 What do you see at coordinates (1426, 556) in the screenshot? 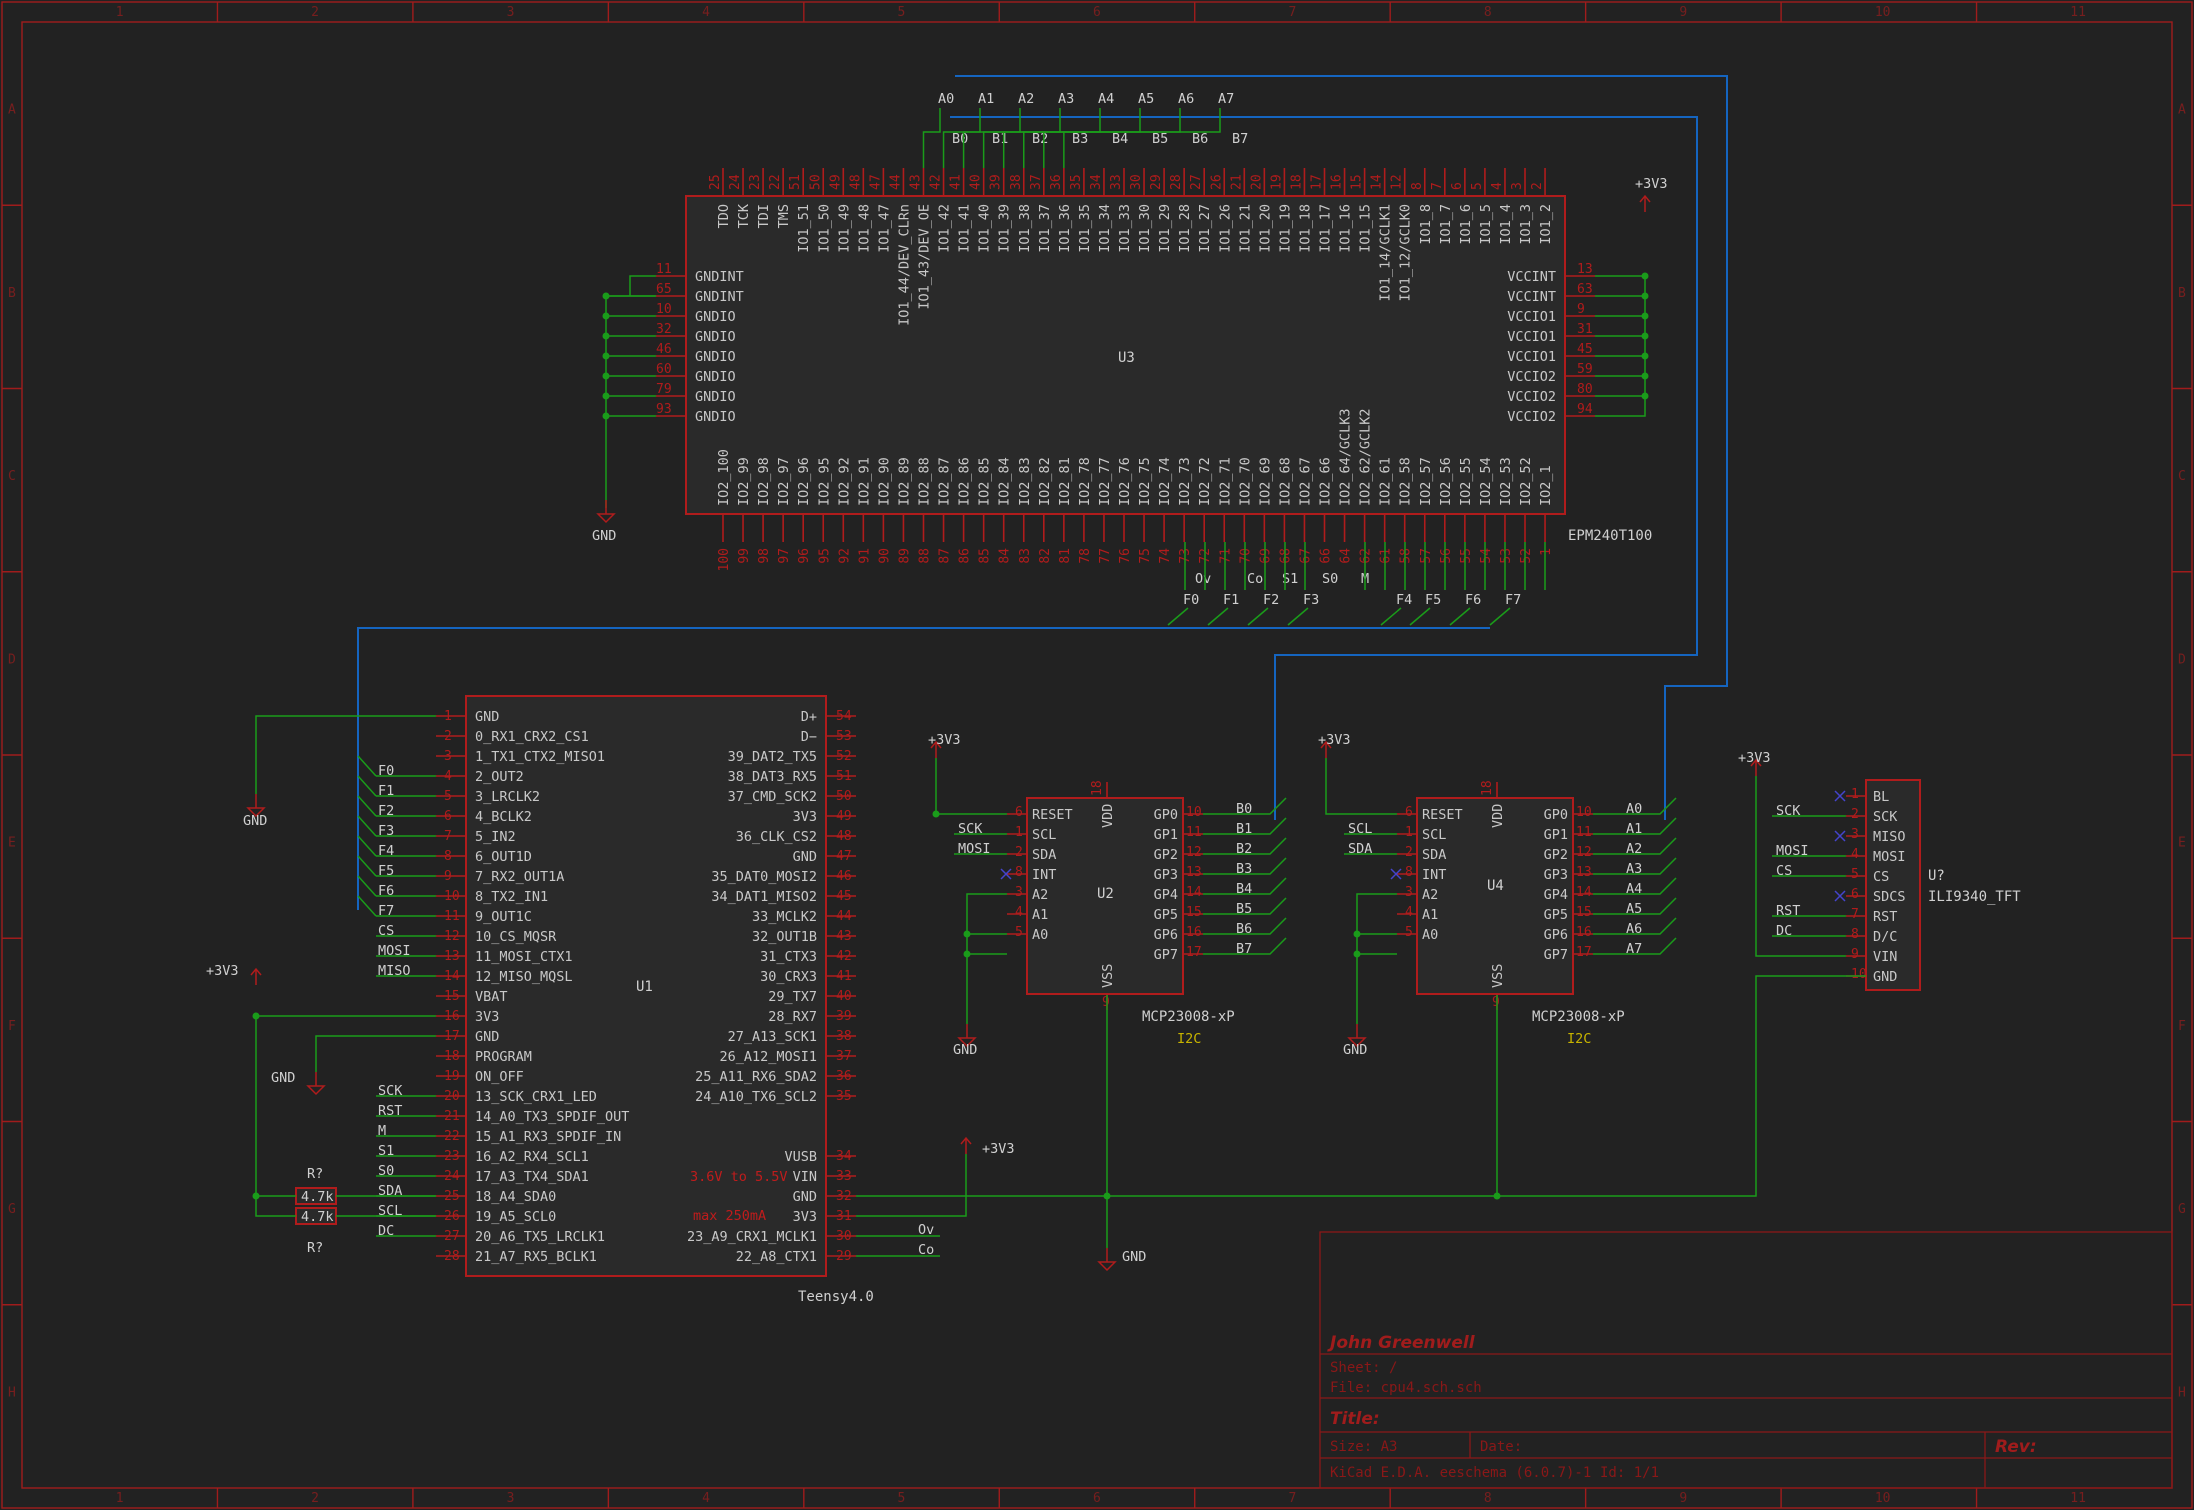
I see `u3-pin-number: 57` at bounding box center [1426, 556].